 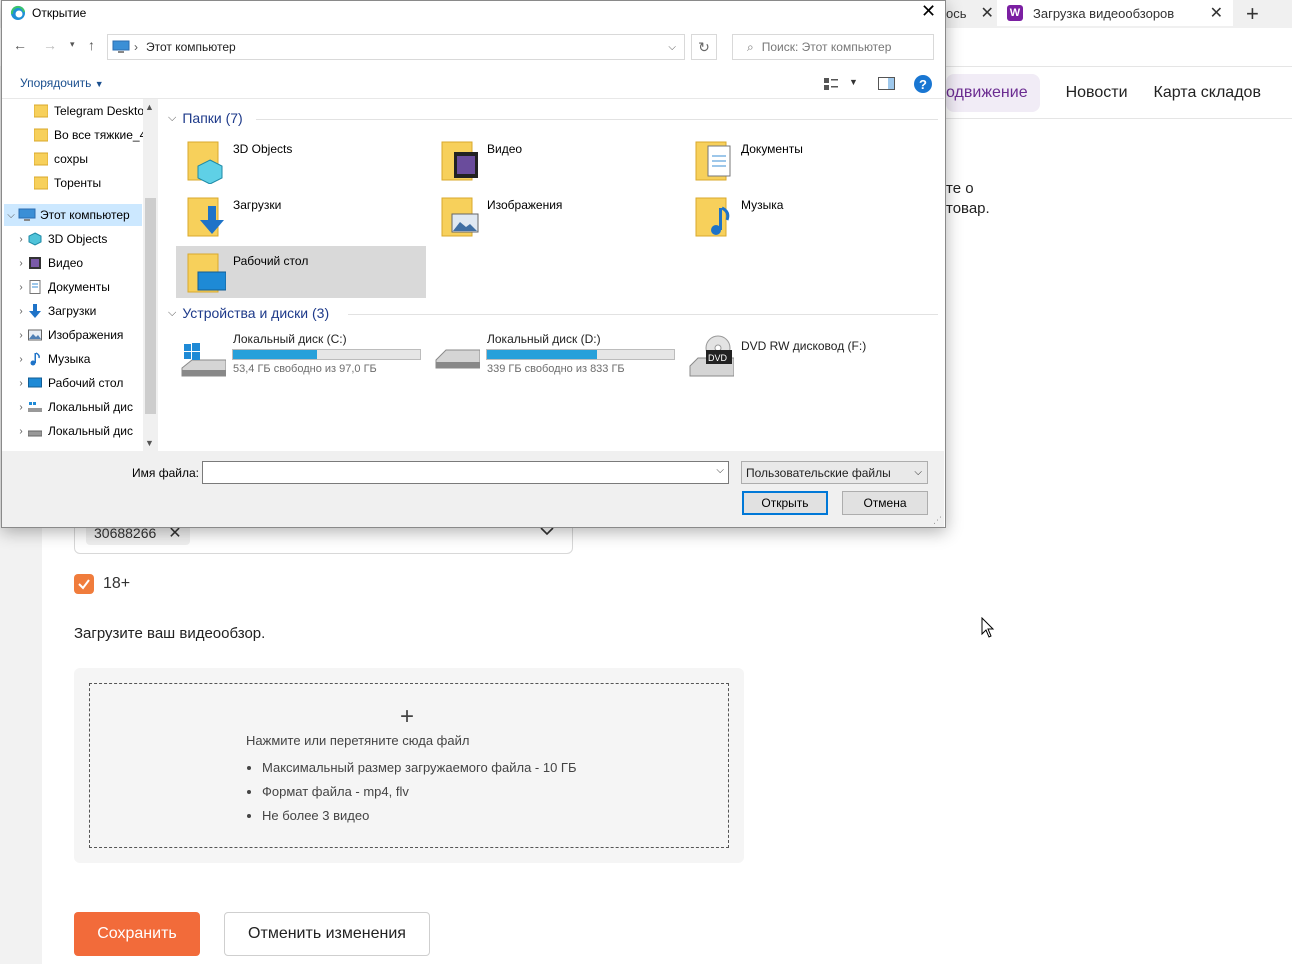 What do you see at coordinates (172, 117) in the screenshot?
I see `group-chevron-icon: ⌵` at bounding box center [172, 117].